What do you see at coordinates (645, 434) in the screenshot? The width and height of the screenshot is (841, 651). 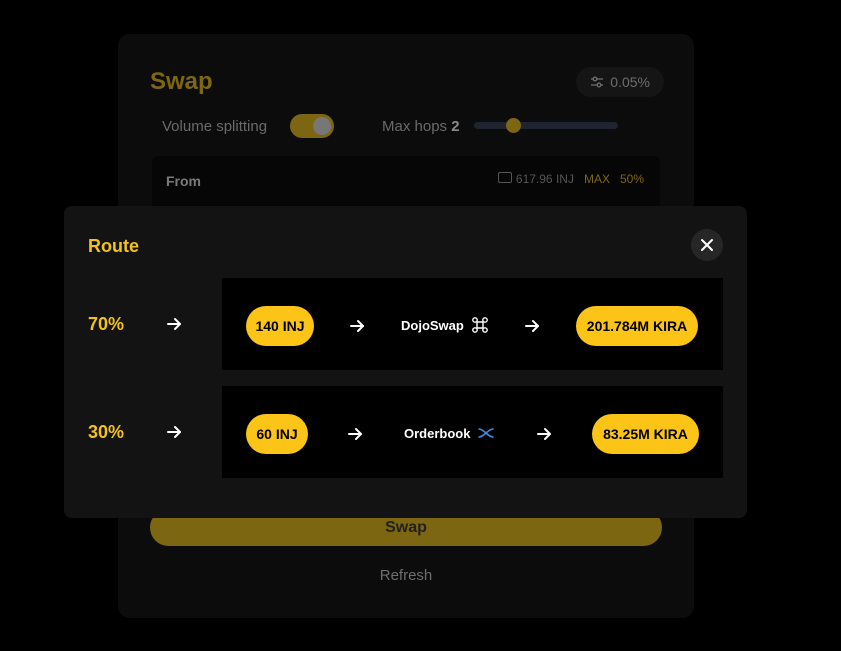 I see `route-2-to-amount: 83.25M KIRA` at bounding box center [645, 434].